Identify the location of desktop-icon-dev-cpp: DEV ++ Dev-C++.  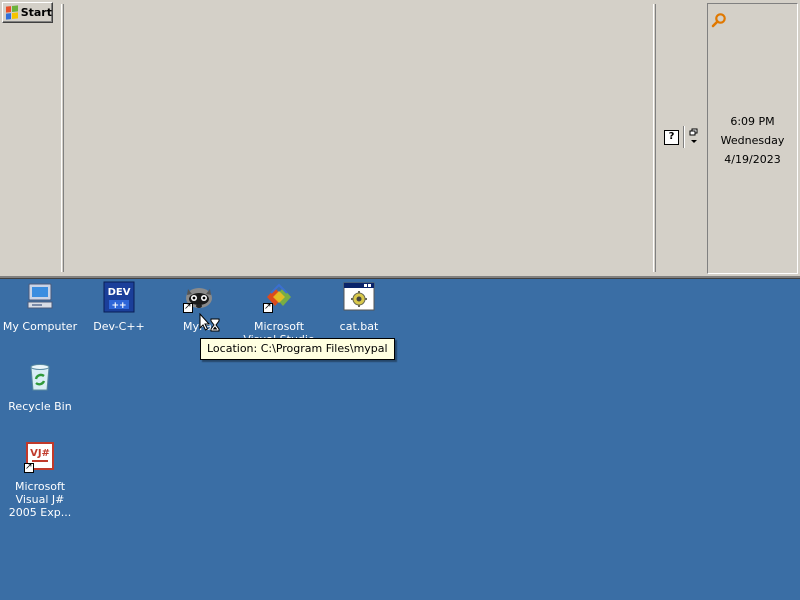
(119, 307).